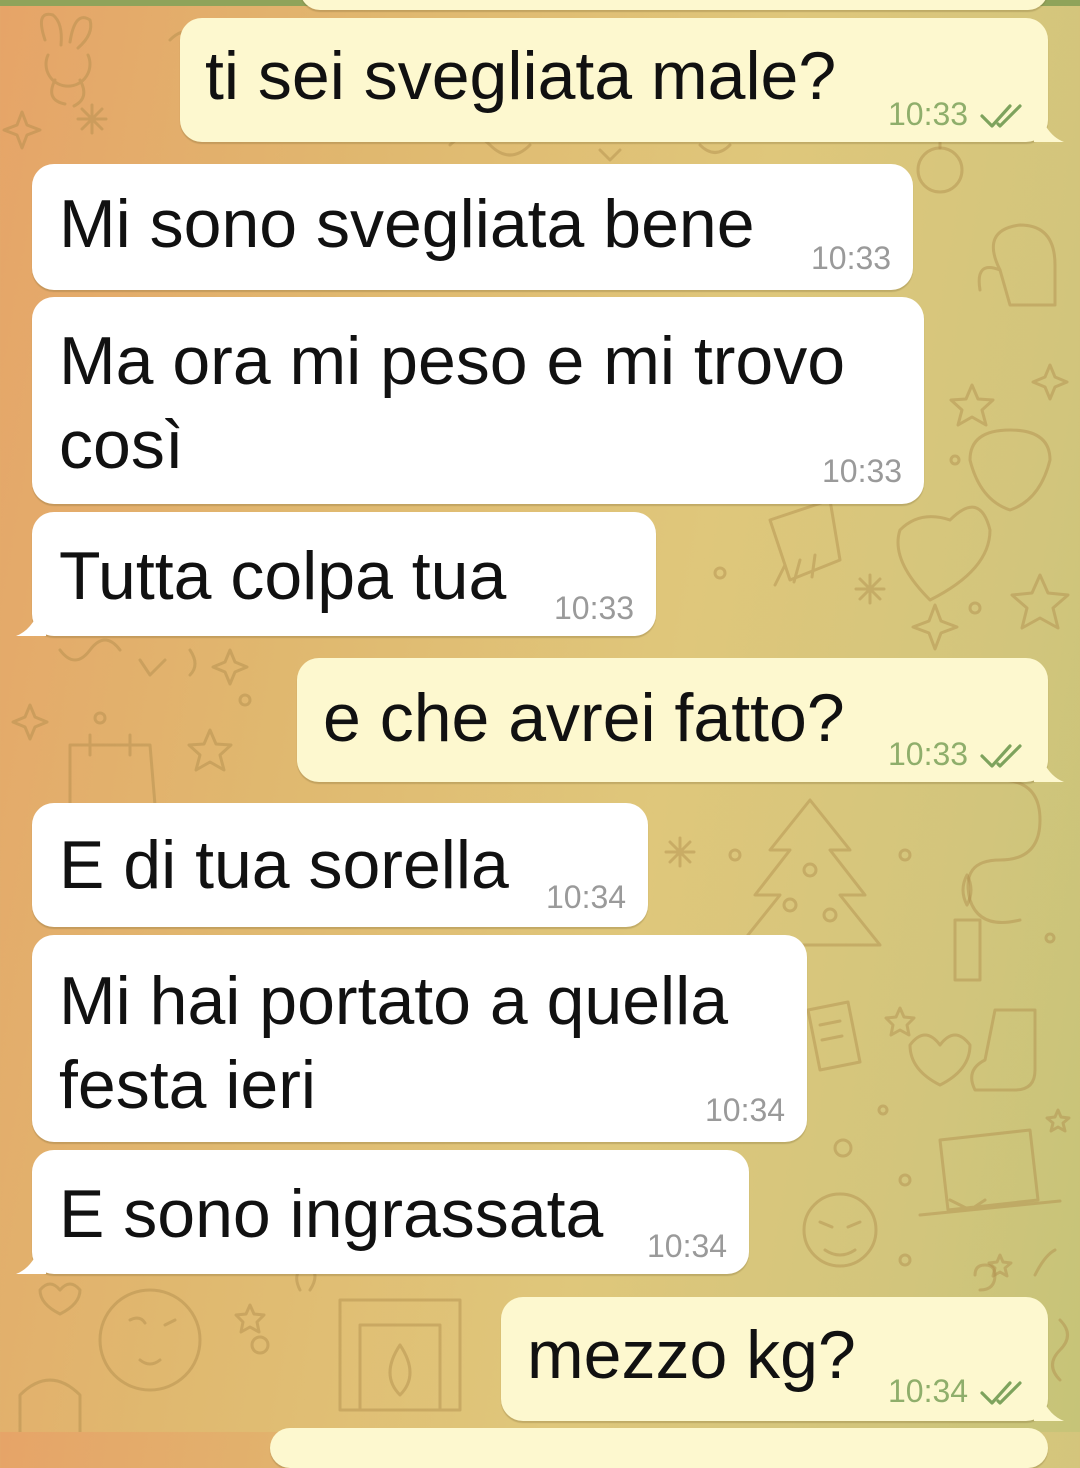 The image size is (1080, 1468). Describe the element at coordinates (691, 1355) in the screenshot. I see `message-text: mezzo kg?` at that location.